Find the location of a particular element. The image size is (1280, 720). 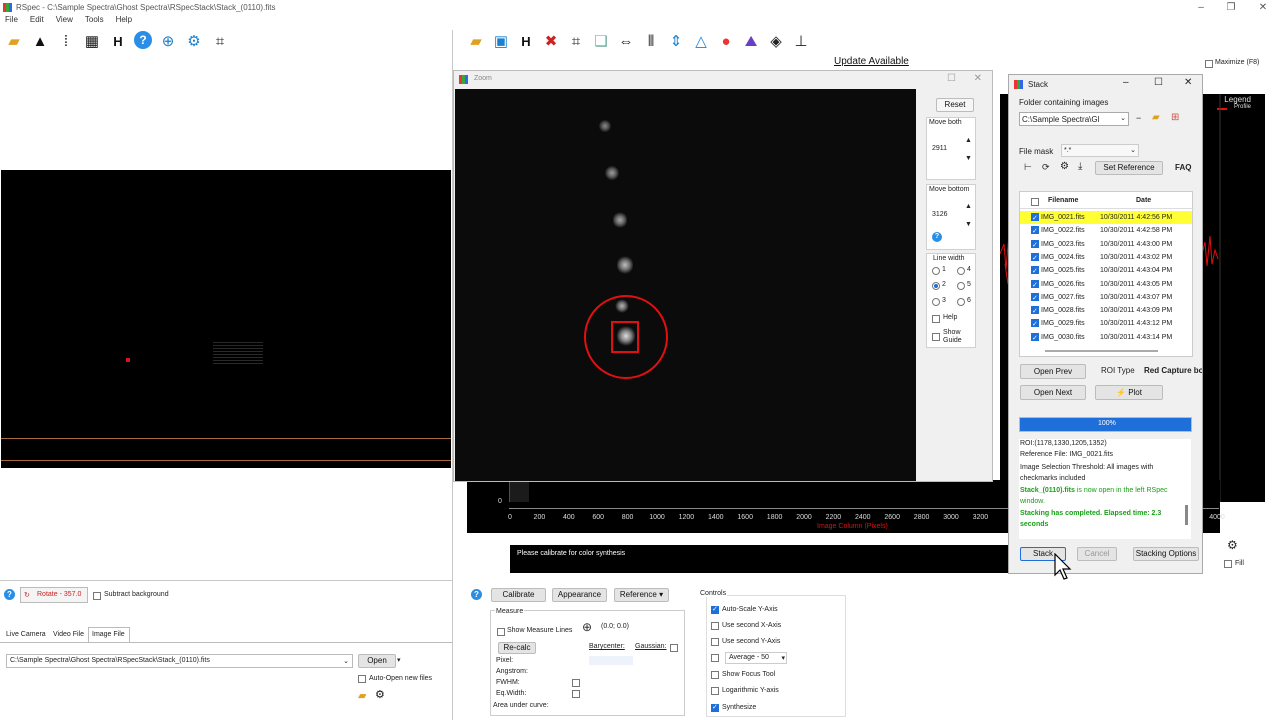

move-bottom-down-icon: ▼ is located at coordinates (968, 224).